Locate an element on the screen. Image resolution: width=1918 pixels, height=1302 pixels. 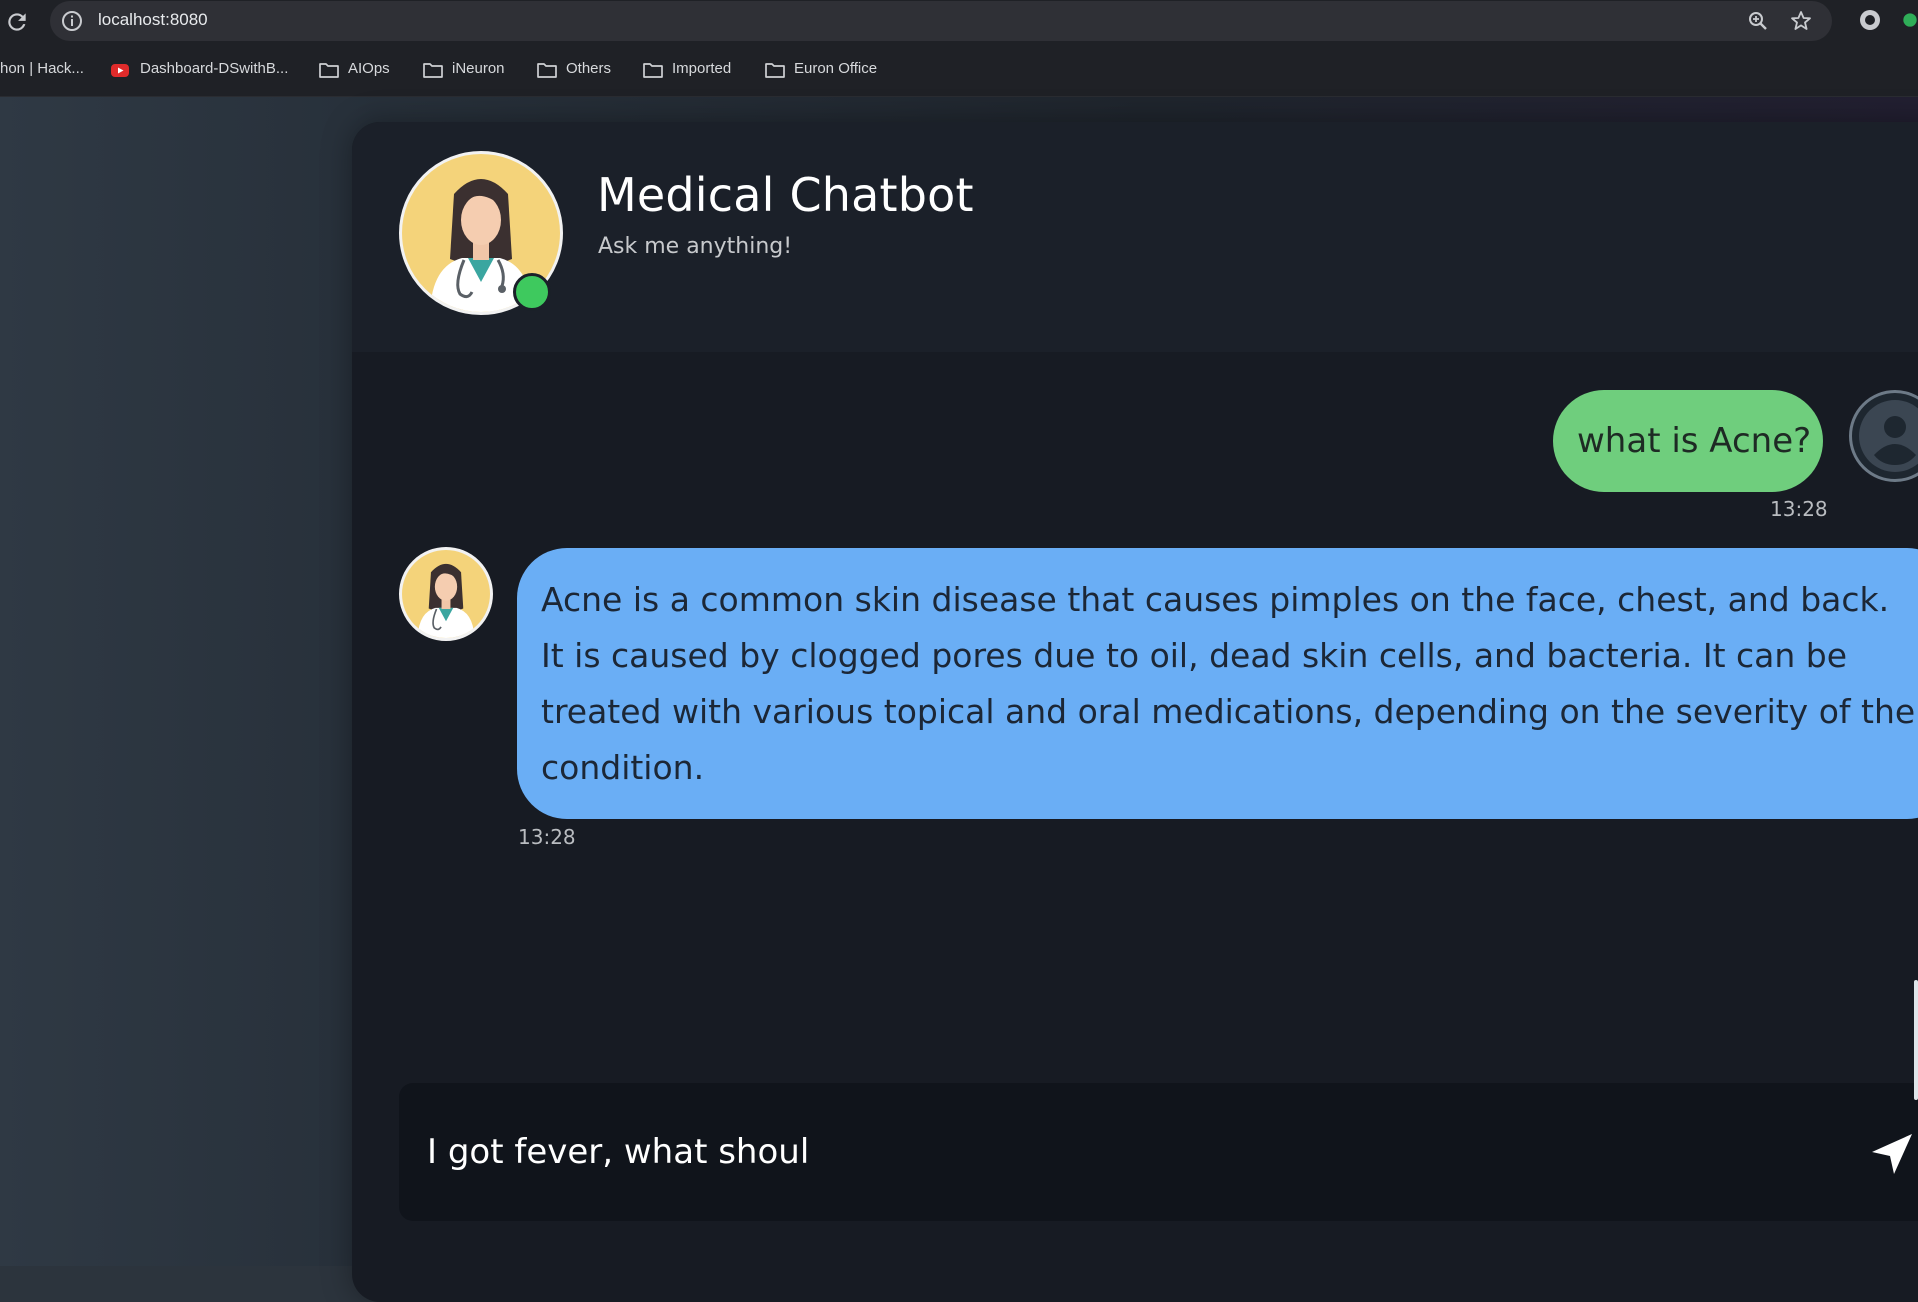
bookmark-label: Others is located at coordinates (589, 68).